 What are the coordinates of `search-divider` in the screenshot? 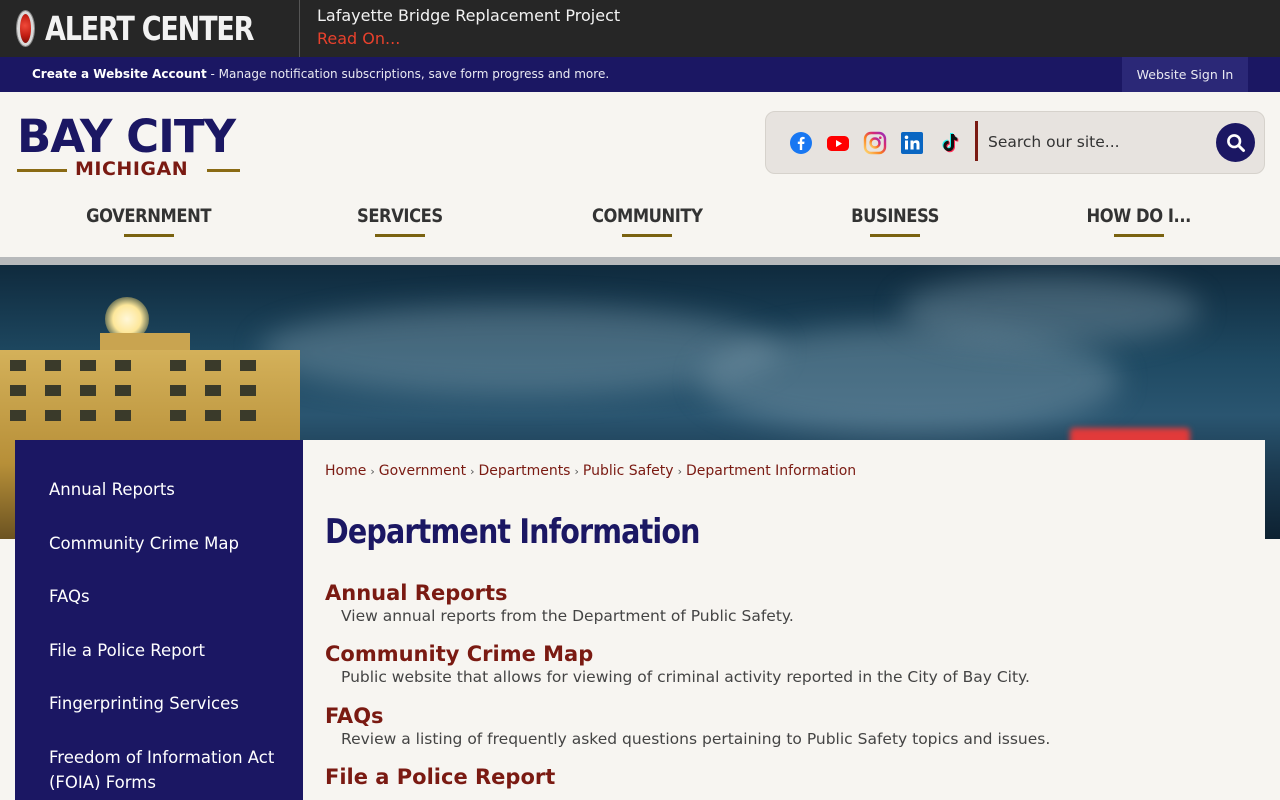 It's located at (976, 141).